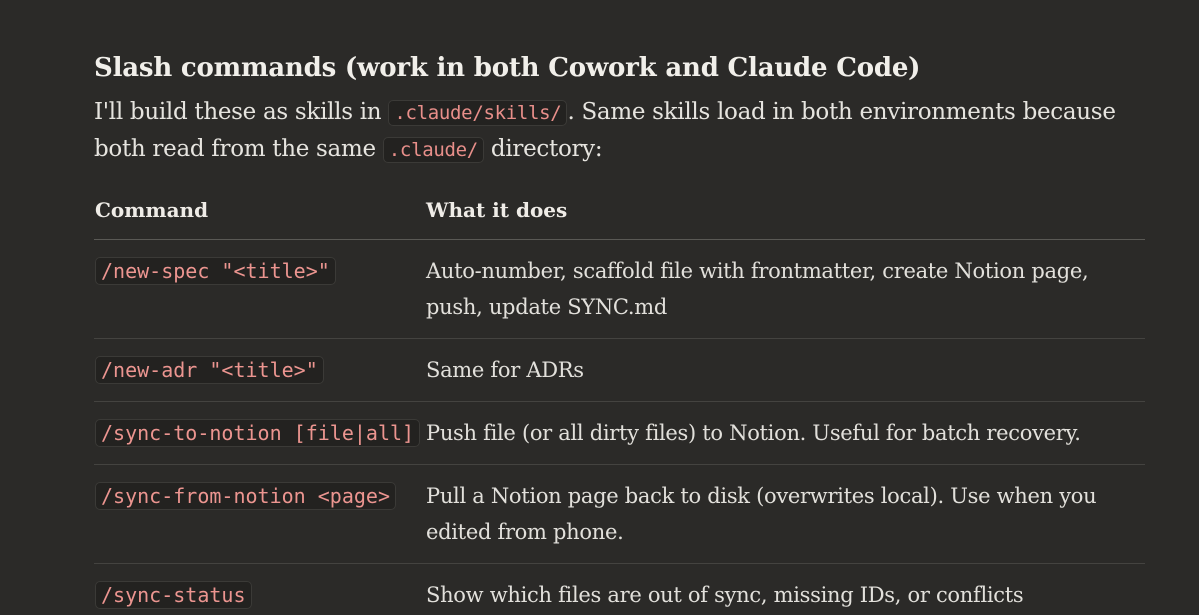 This screenshot has height=615, width=1199. What do you see at coordinates (433, 150) in the screenshot?
I see `inline-code-claude-dir: .claude/` at bounding box center [433, 150].